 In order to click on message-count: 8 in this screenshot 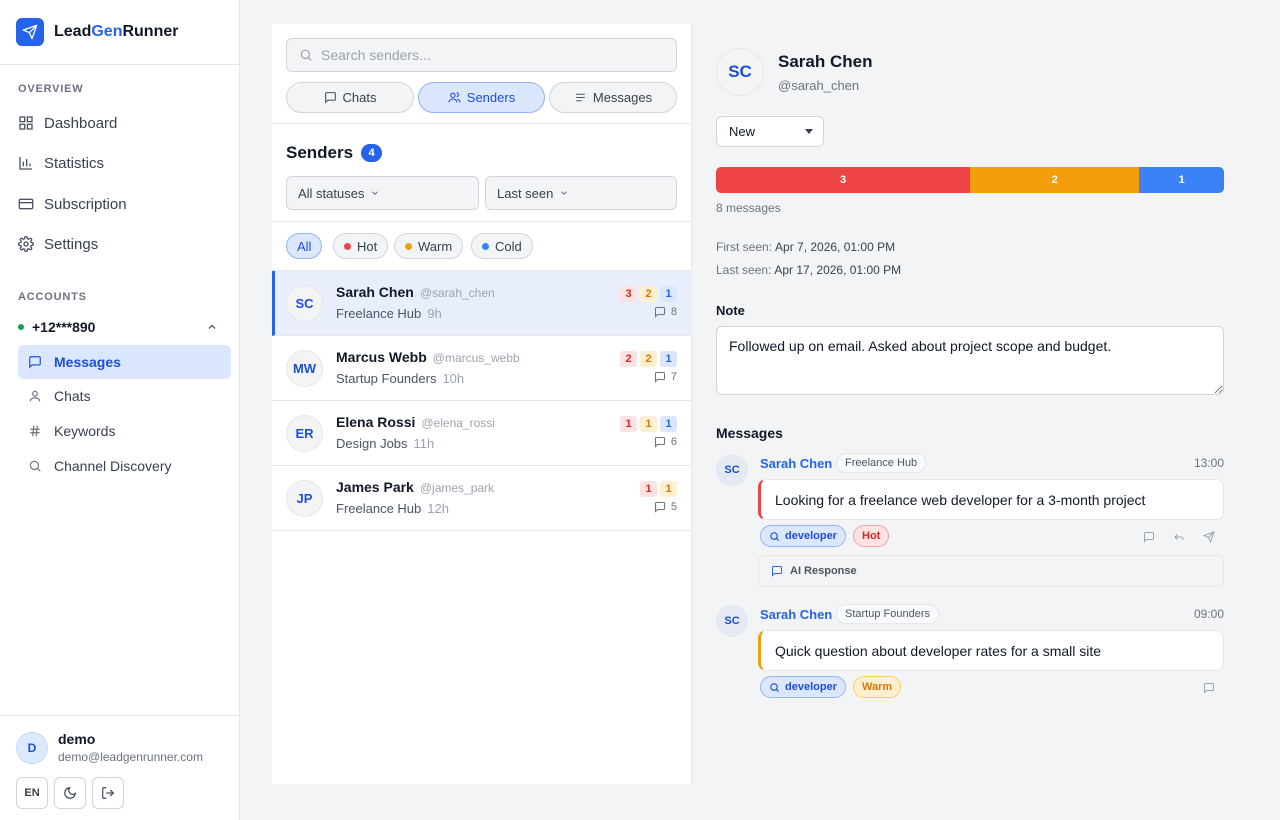, I will do `click(665, 312)`.